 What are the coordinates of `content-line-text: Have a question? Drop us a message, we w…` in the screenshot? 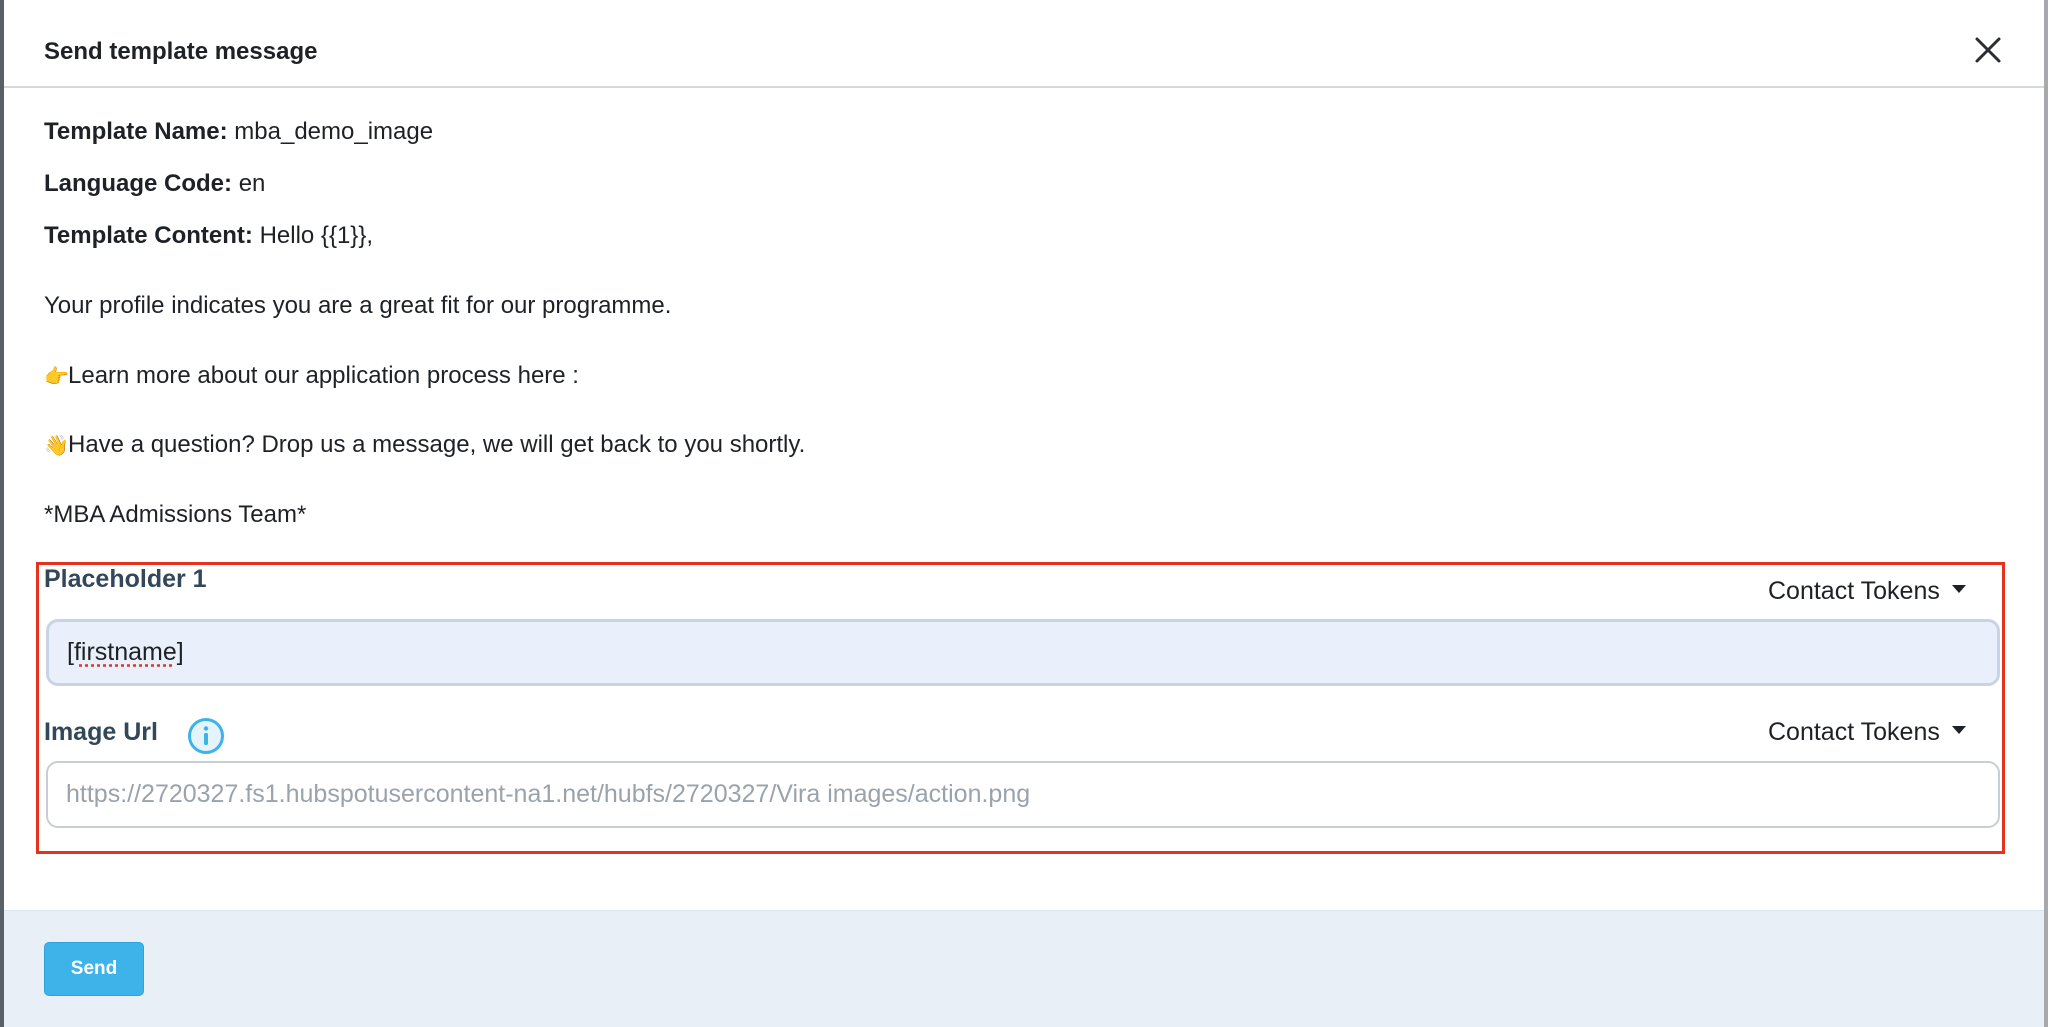 It's located at (437, 444).